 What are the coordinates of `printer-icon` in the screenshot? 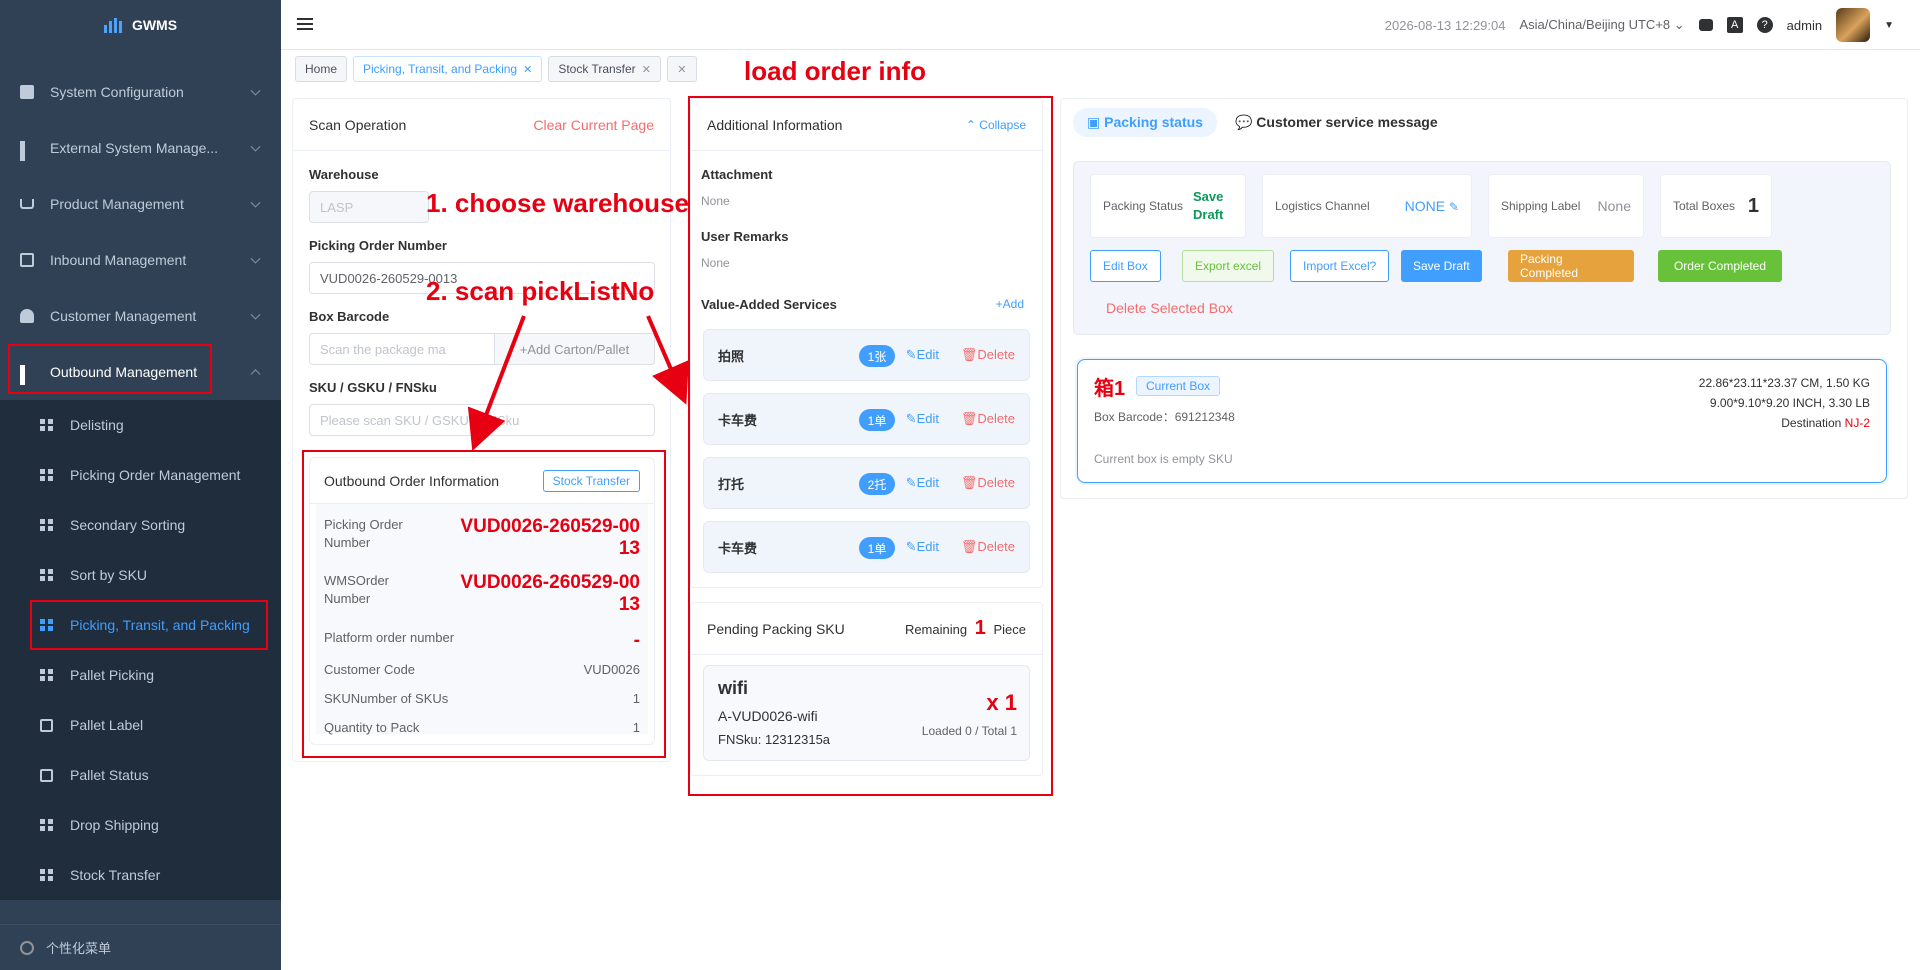 It's located at (46, 725).